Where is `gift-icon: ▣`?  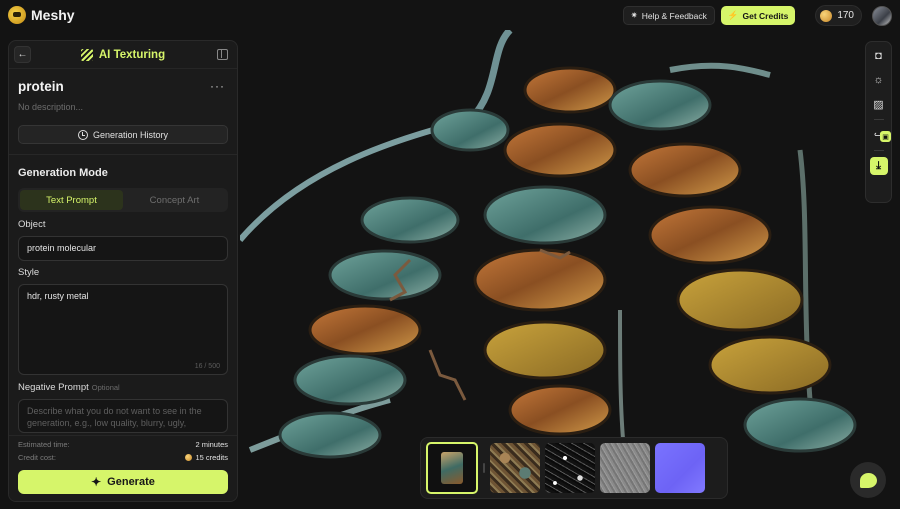
gift-icon: ▣ is located at coordinates (885, 136).